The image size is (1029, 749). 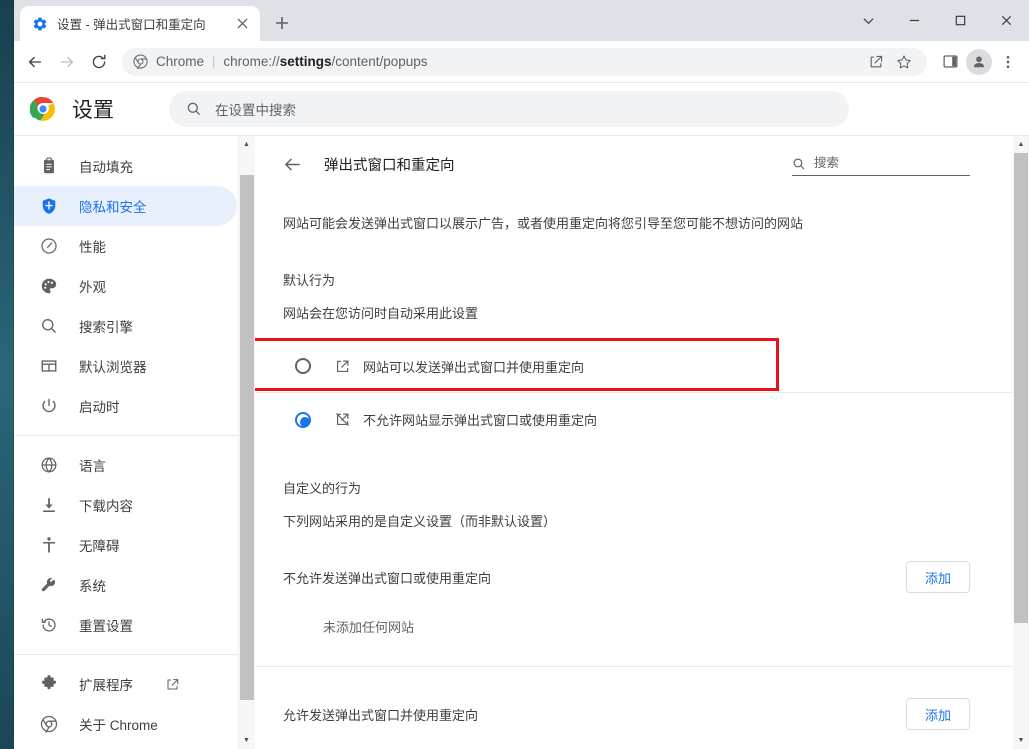 I want to click on sidebar-scroll-track, so click(x=246, y=442).